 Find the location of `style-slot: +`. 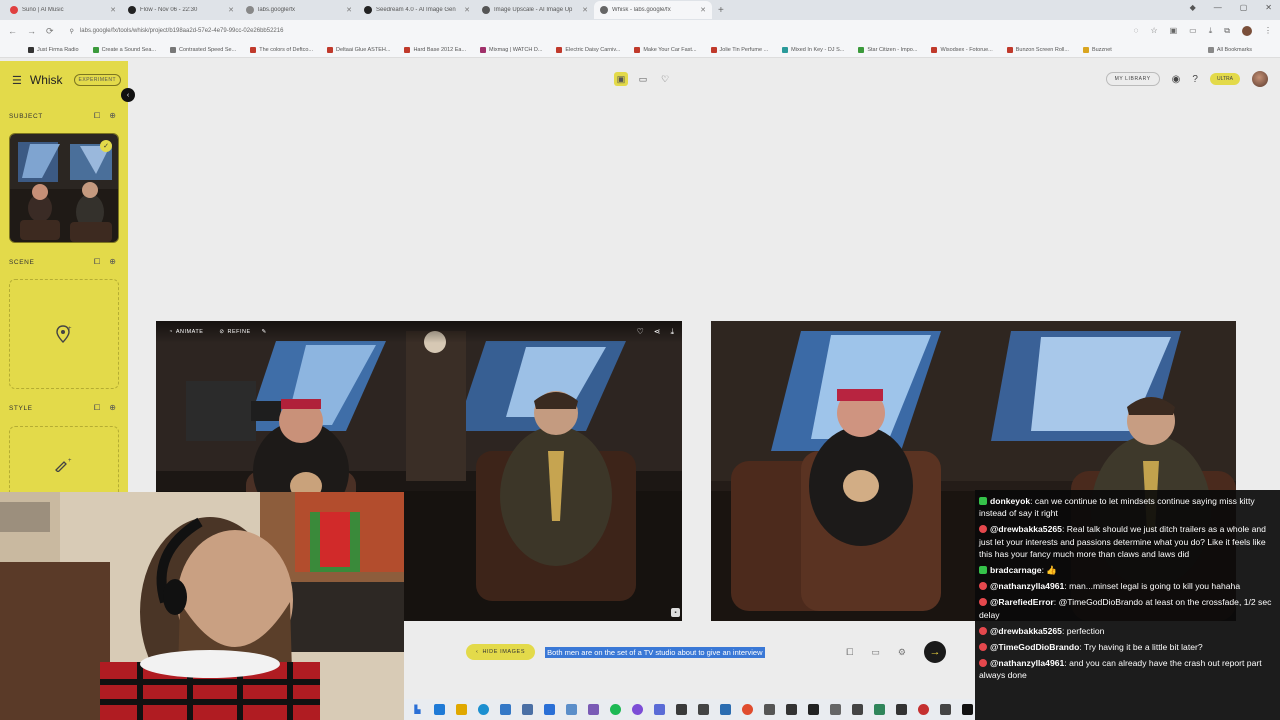

style-slot: + is located at coordinates (64, 463).